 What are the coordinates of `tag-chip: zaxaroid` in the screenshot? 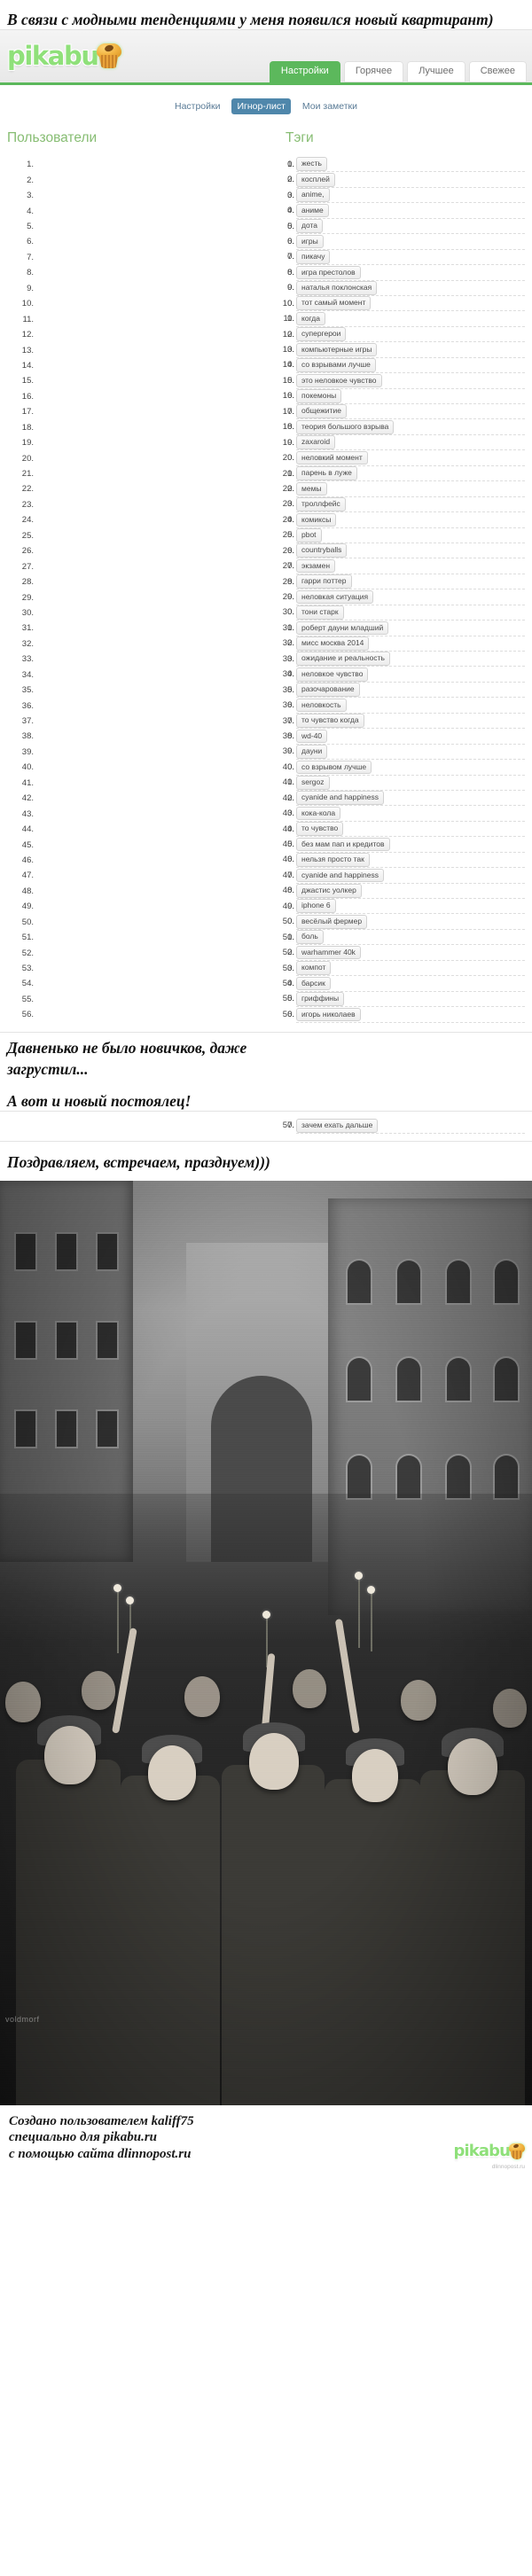 It's located at (316, 442).